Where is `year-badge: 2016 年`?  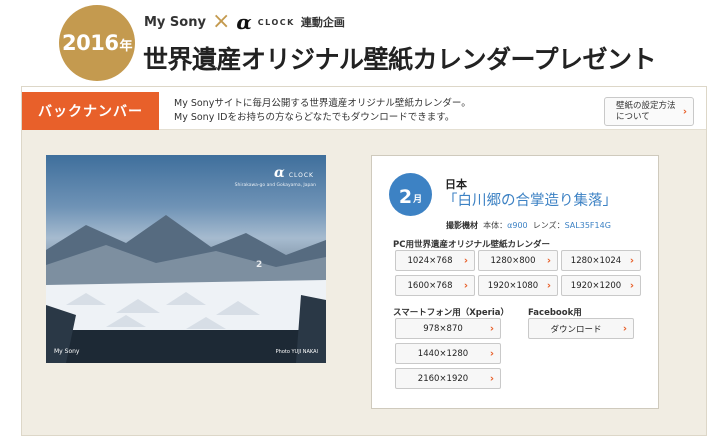 year-badge: 2016 年 is located at coordinates (97, 43).